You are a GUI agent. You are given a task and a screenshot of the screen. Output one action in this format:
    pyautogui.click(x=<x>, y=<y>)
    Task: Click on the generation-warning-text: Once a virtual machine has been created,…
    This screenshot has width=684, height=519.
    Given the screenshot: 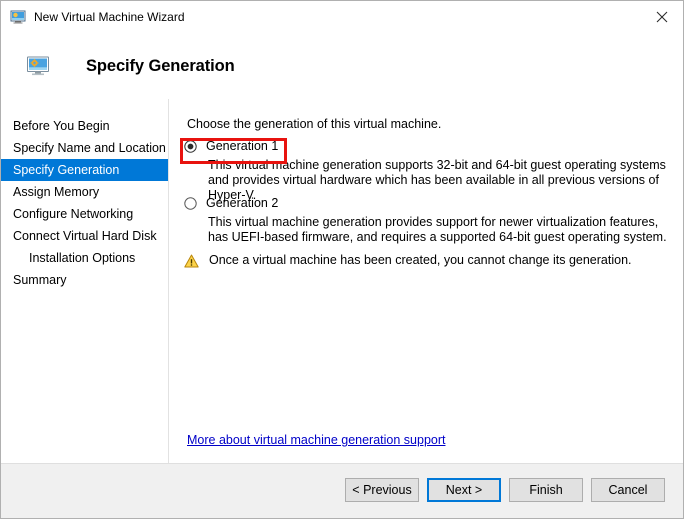 What is the action you would take?
    pyautogui.click(x=420, y=260)
    